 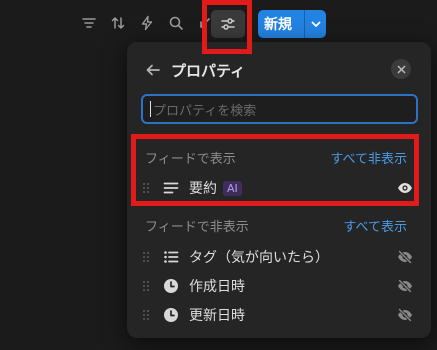 I want to click on new-button-label: 新規, so click(x=278, y=25).